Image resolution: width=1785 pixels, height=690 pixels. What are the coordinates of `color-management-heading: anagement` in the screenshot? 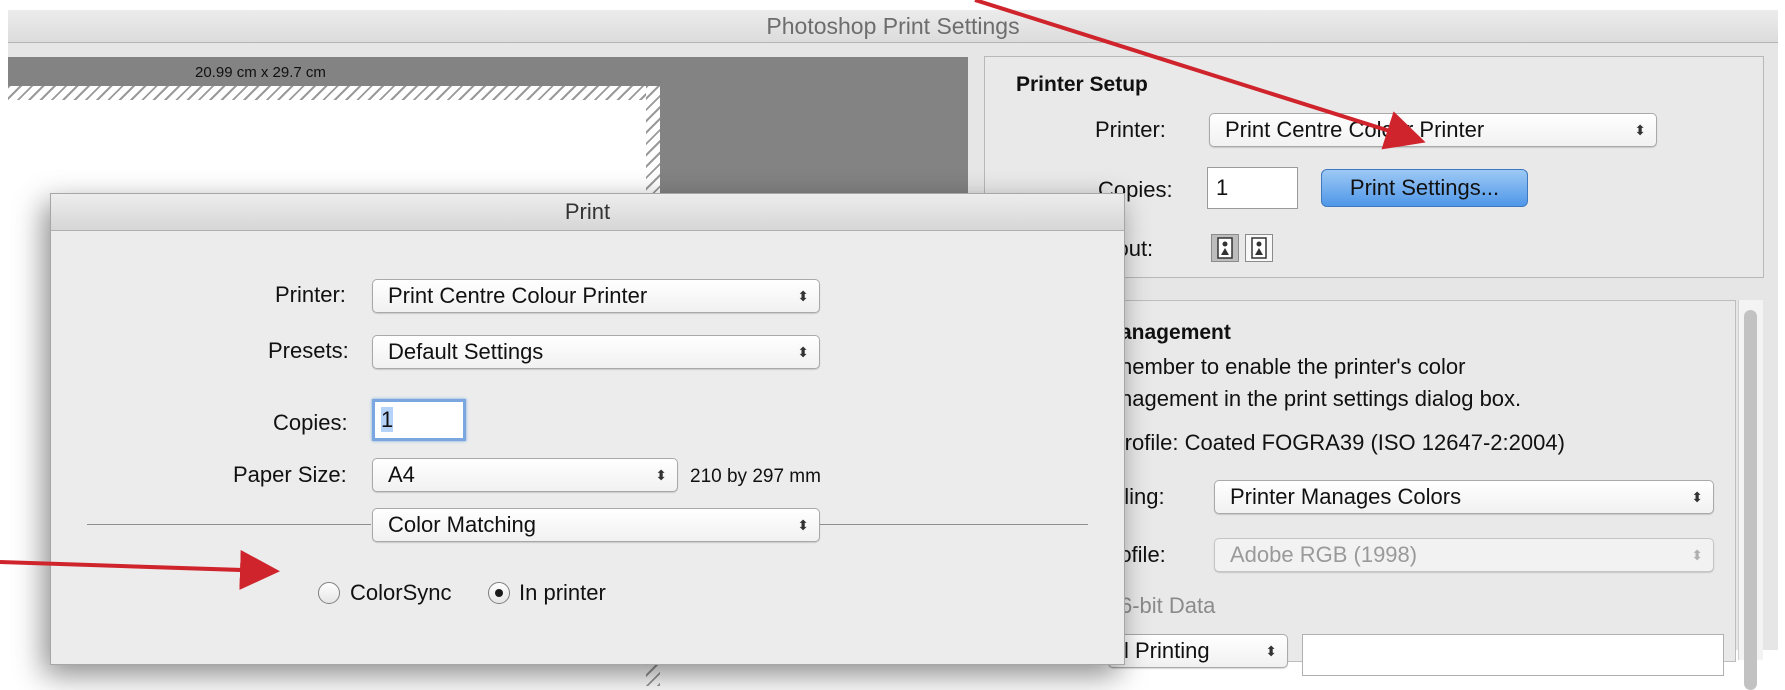 It's located at (1175, 332).